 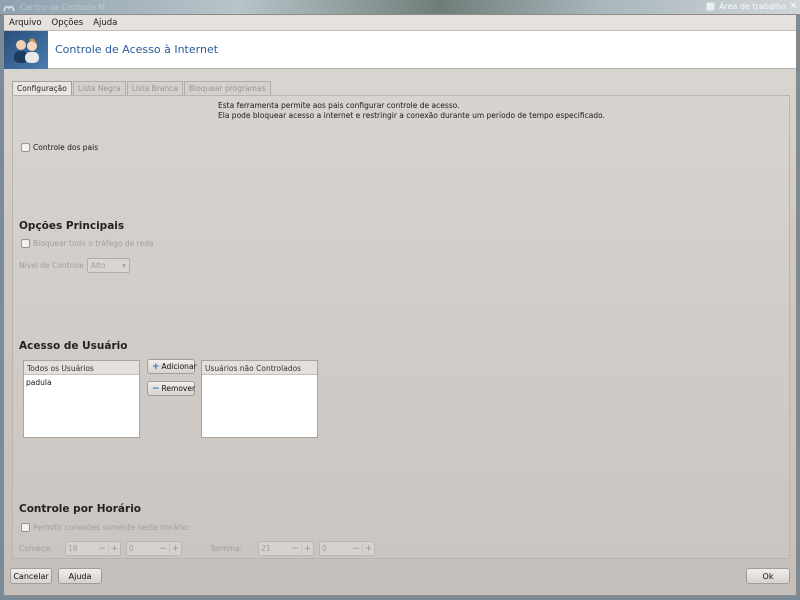 What do you see at coordinates (227, 88) in the screenshot?
I see `tab-bloquear-programas: Bloquear programas` at bounding box center [227, 88].